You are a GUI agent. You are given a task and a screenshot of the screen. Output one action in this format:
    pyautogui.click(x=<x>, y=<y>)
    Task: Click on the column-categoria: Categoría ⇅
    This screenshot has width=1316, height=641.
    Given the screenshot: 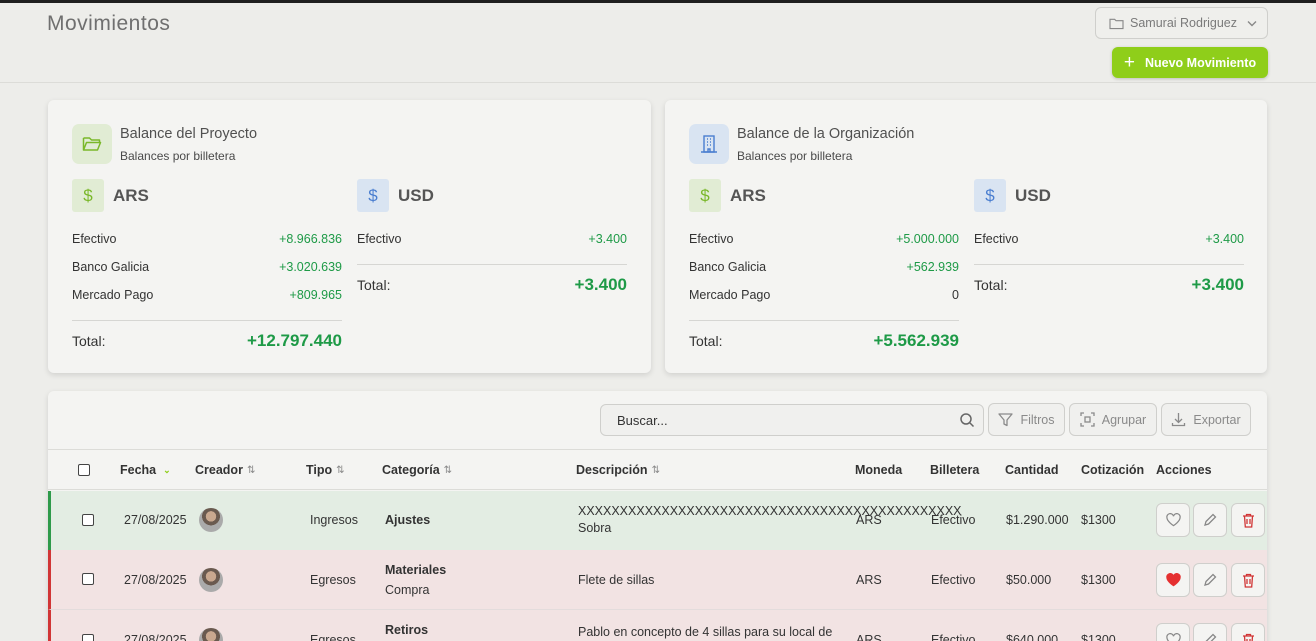 What is the action you would take?
    pyautogui.click(x=417, y=470)
    